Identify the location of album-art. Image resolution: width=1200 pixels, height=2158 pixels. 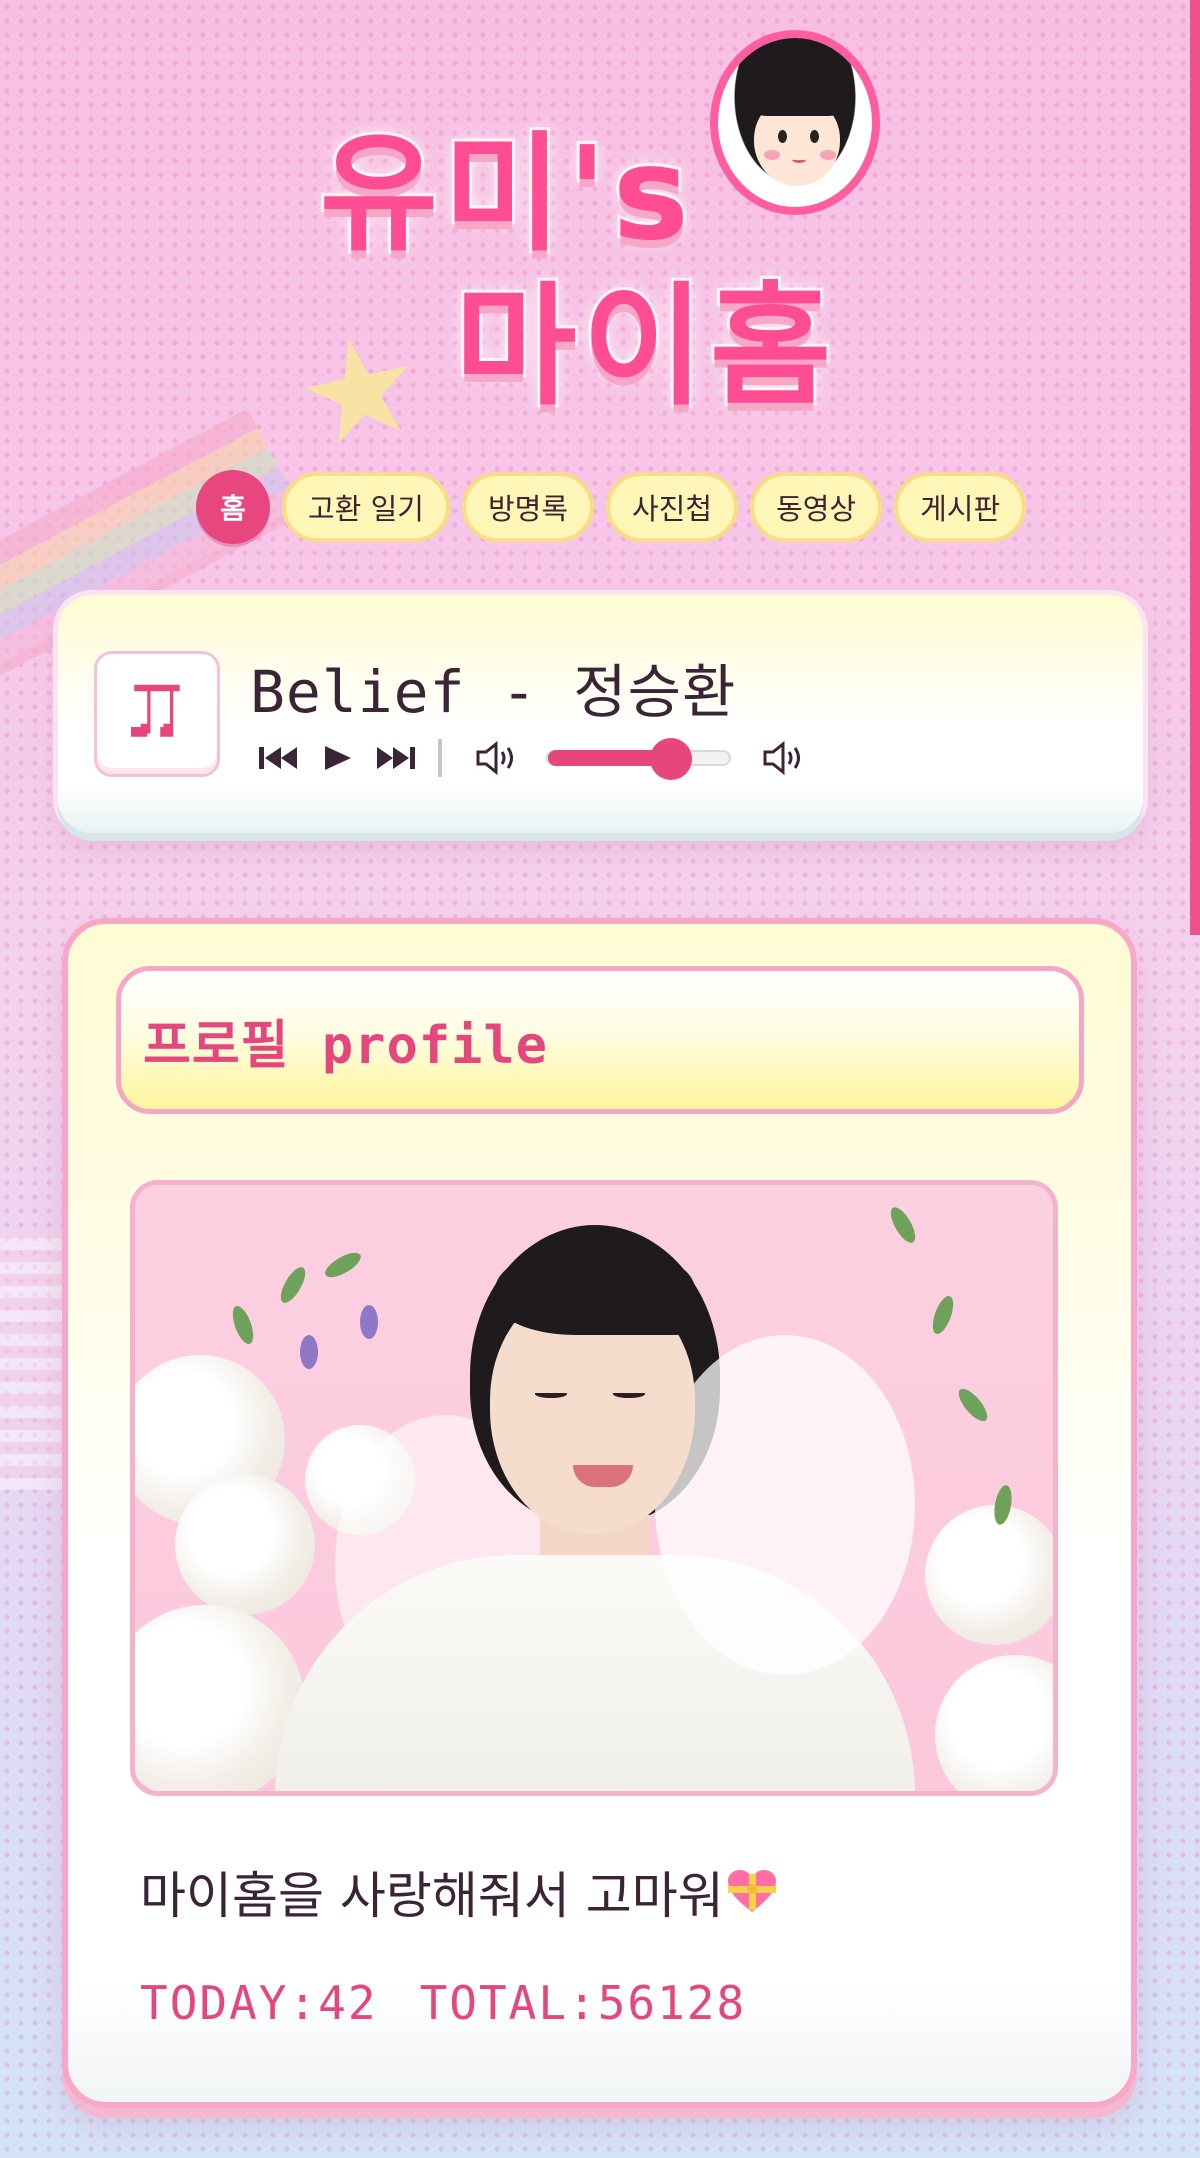
(157, 714).